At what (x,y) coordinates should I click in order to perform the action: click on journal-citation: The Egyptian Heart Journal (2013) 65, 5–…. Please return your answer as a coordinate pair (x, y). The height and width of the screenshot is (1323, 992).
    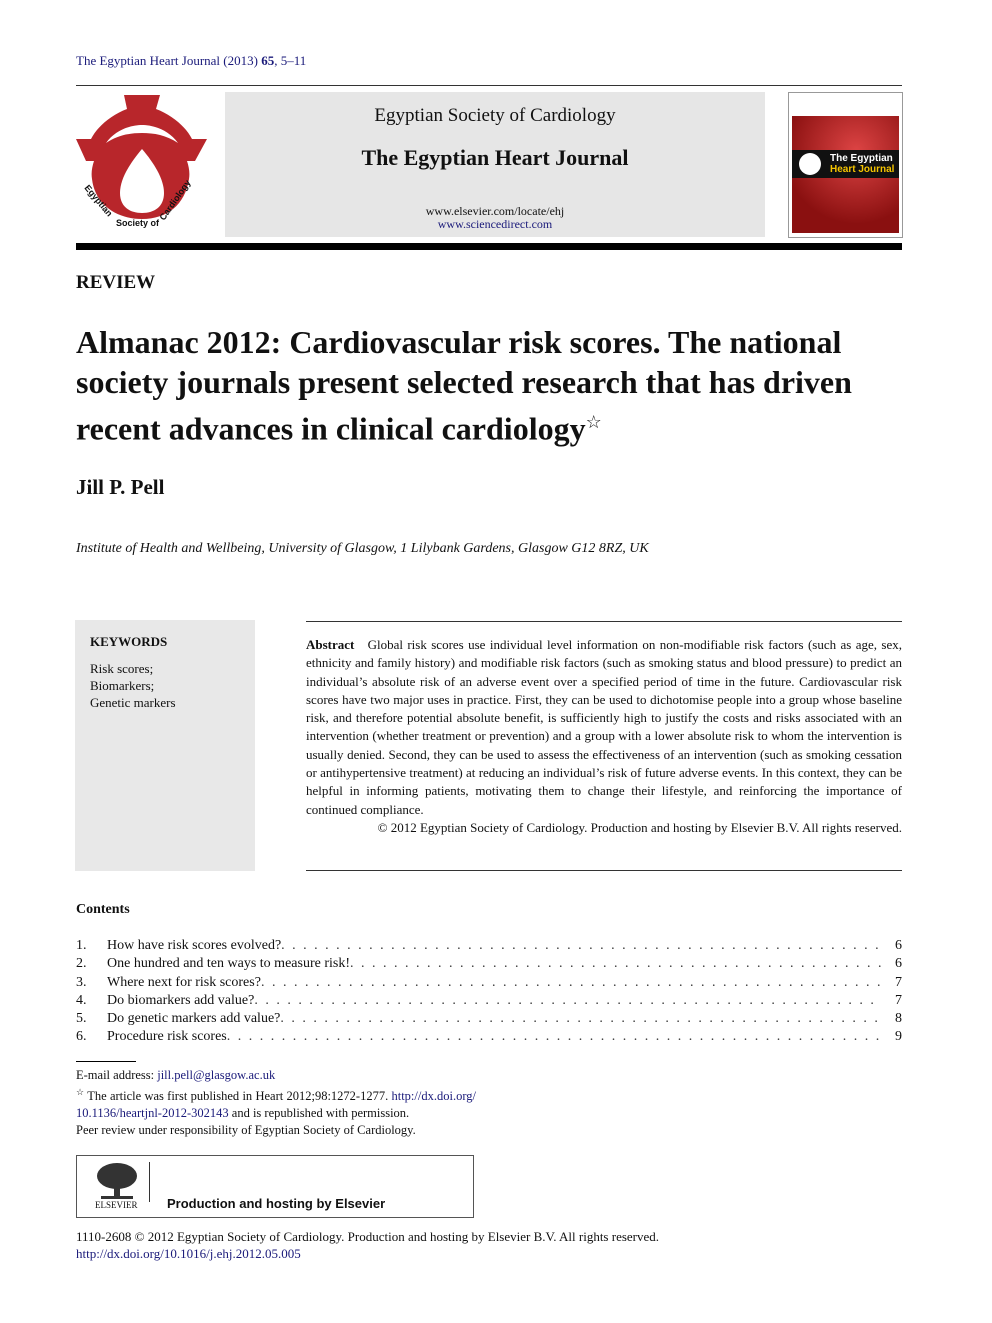
    Looking at the image, I should click on (191, 61).